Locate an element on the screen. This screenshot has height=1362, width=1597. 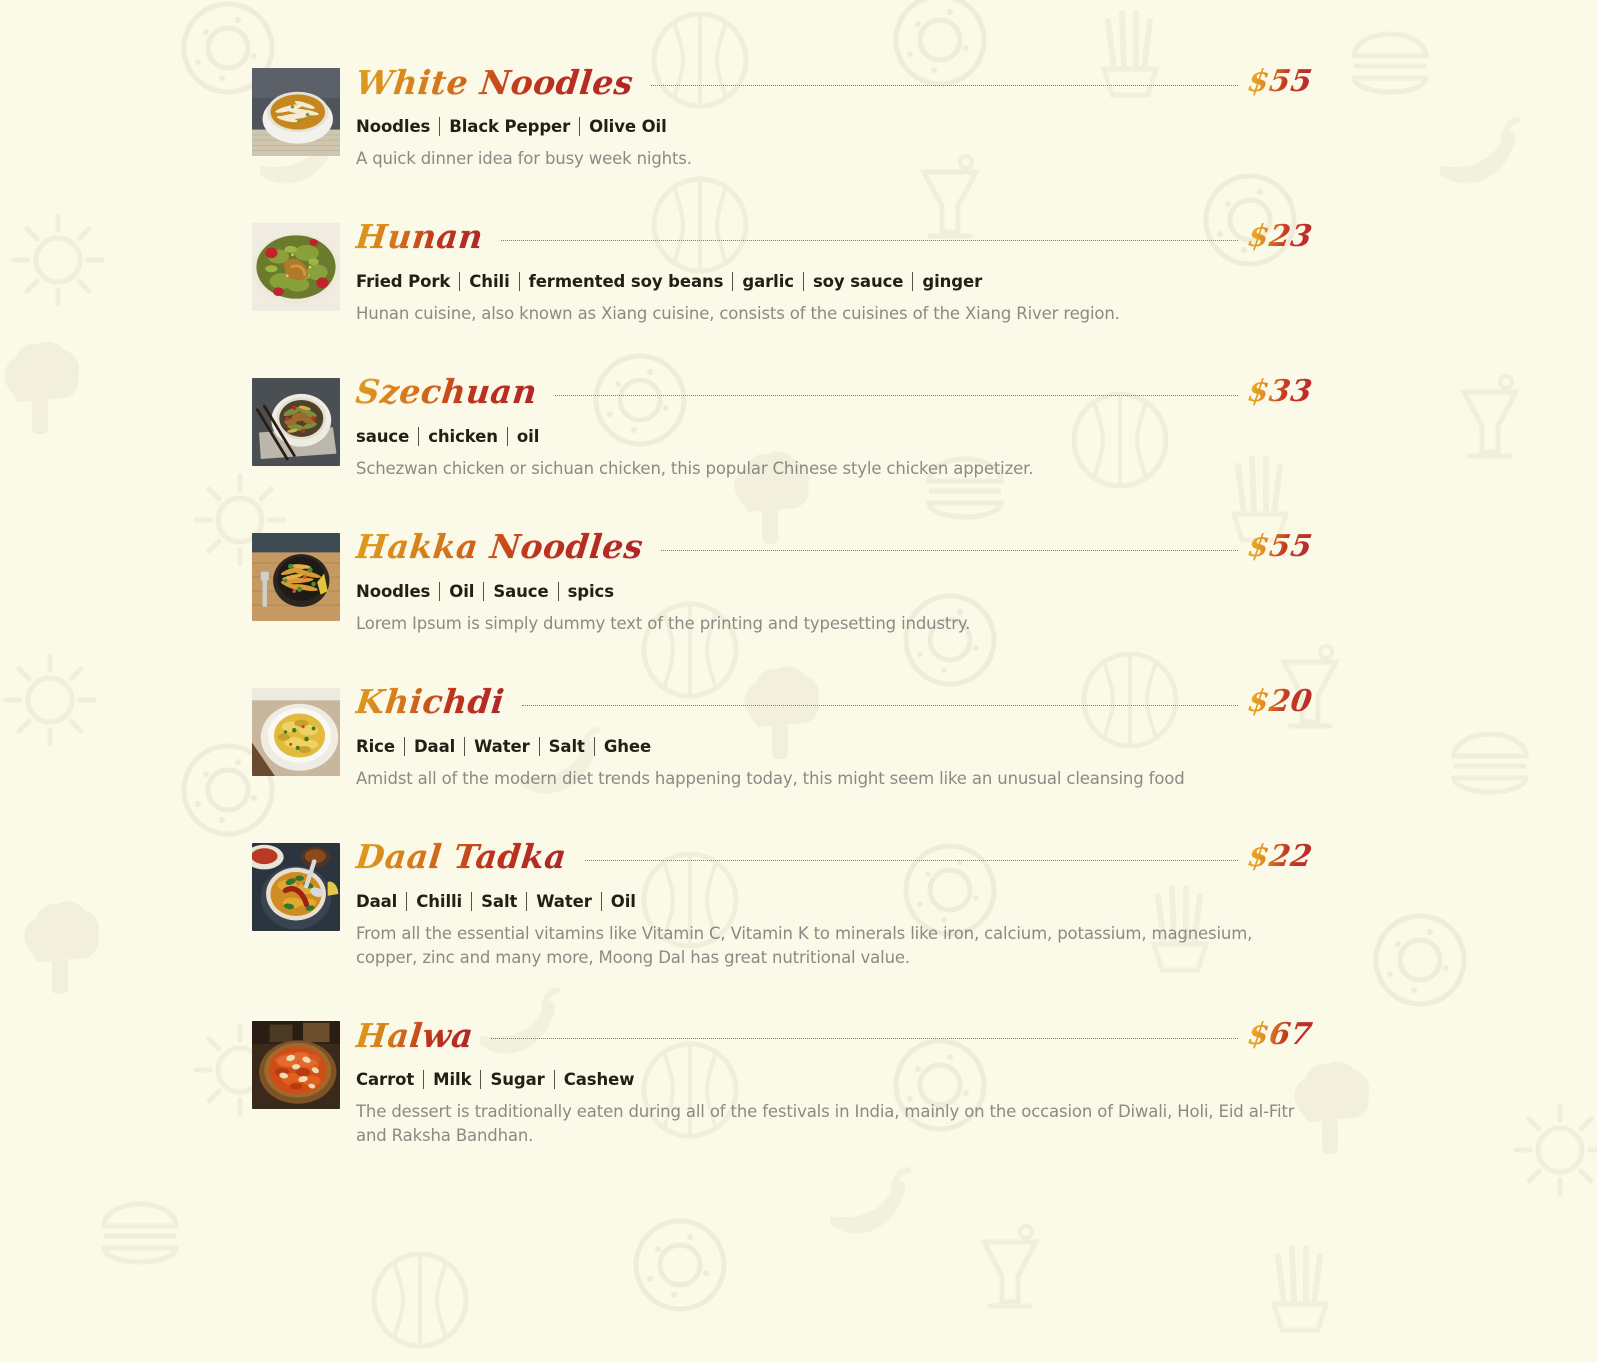
dish-price: $67 is located at coordinates (1280, 1035).